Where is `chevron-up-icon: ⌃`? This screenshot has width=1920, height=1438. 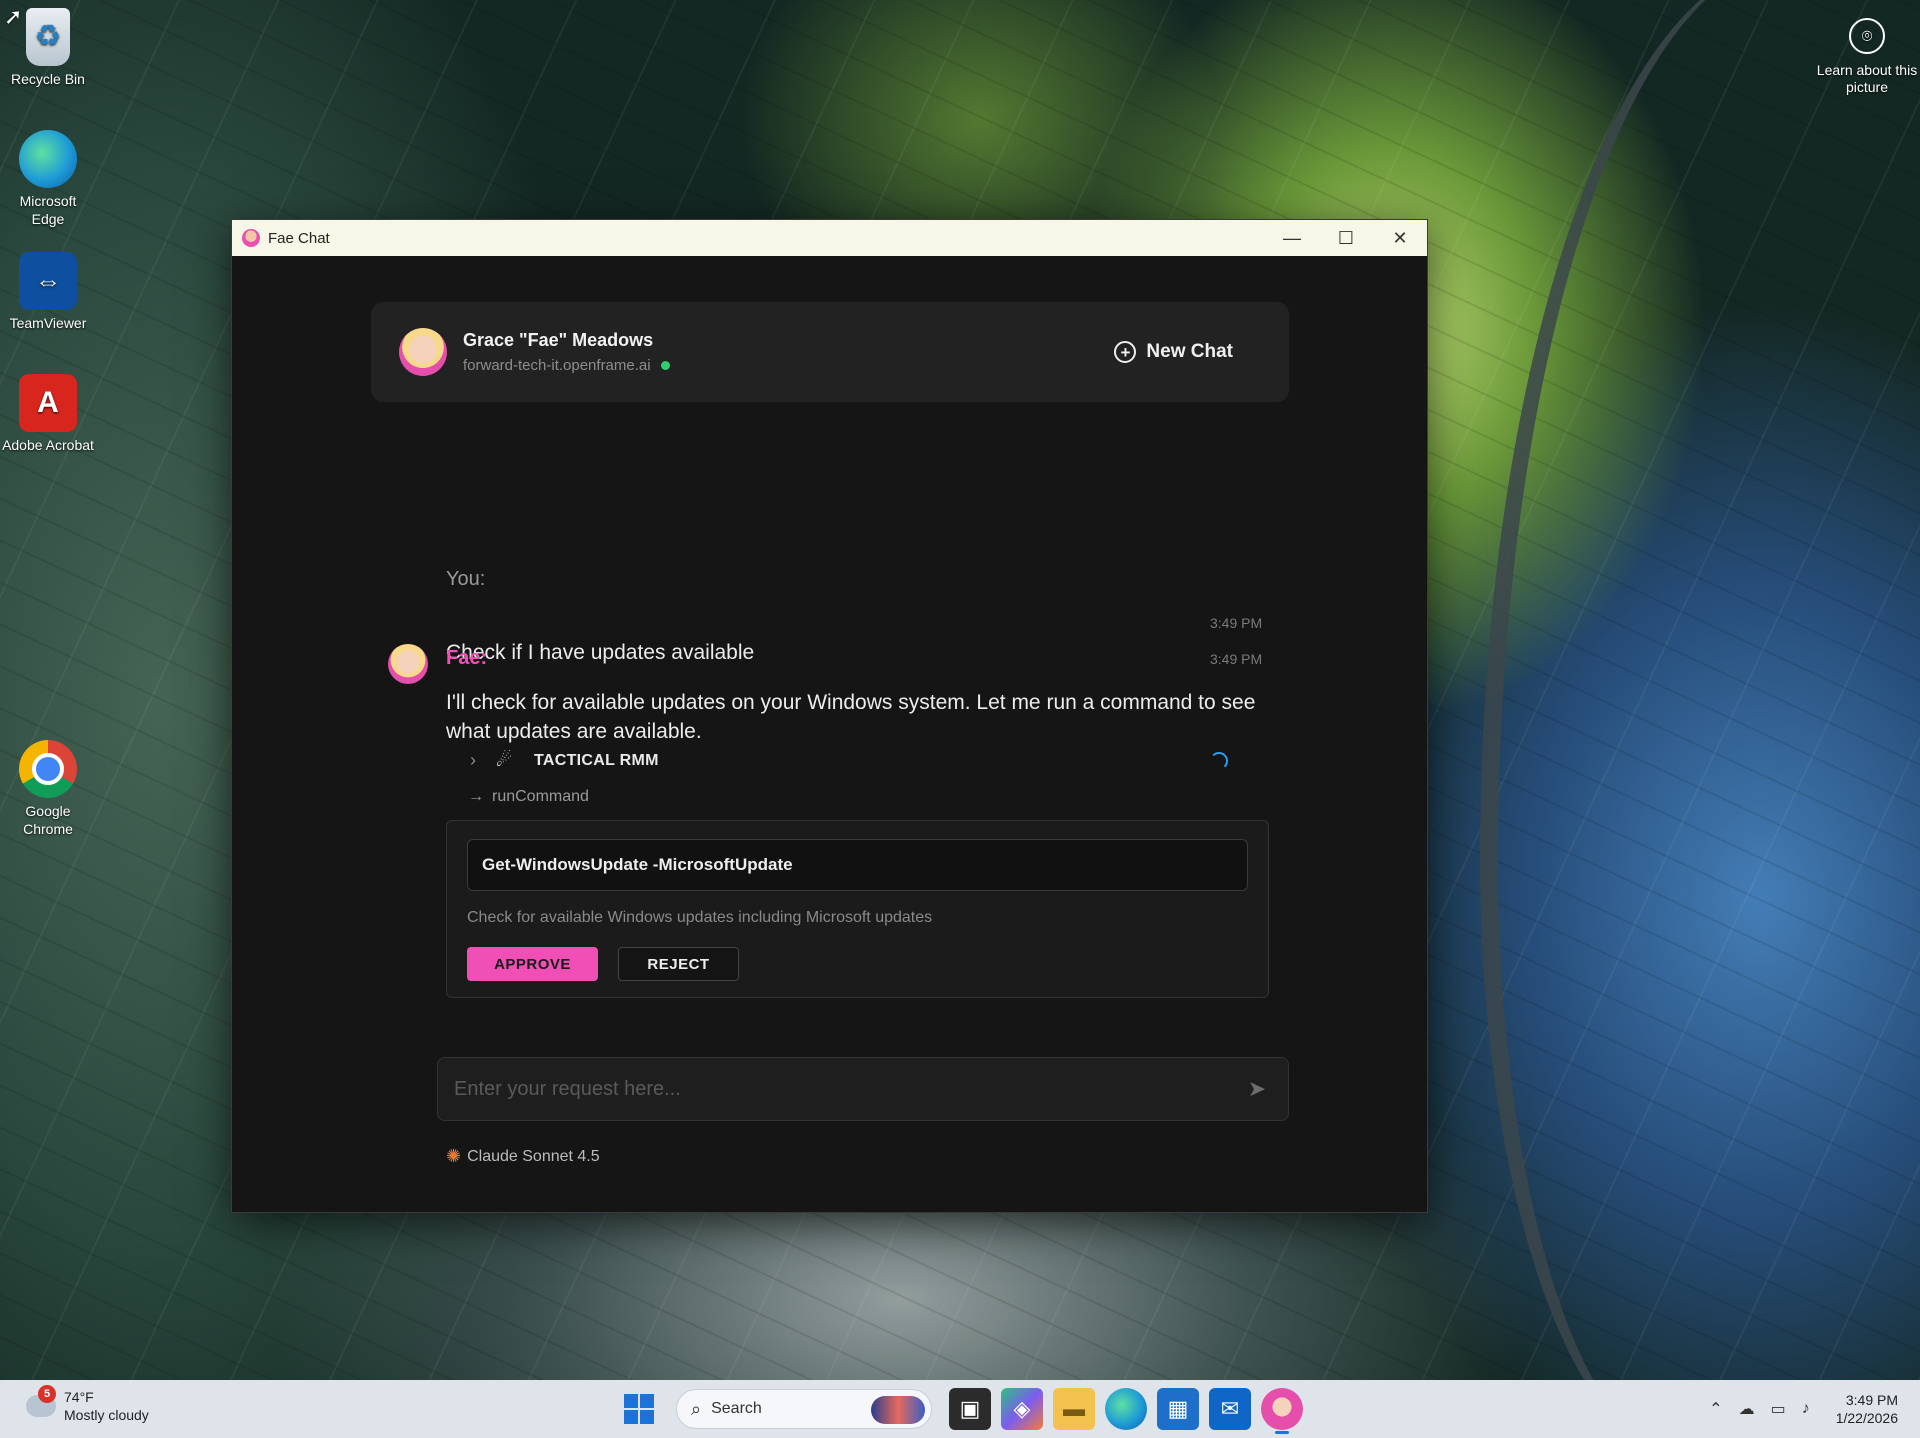
chevron-up-icon: ⌃ is located at coordinates (1715, 1409).